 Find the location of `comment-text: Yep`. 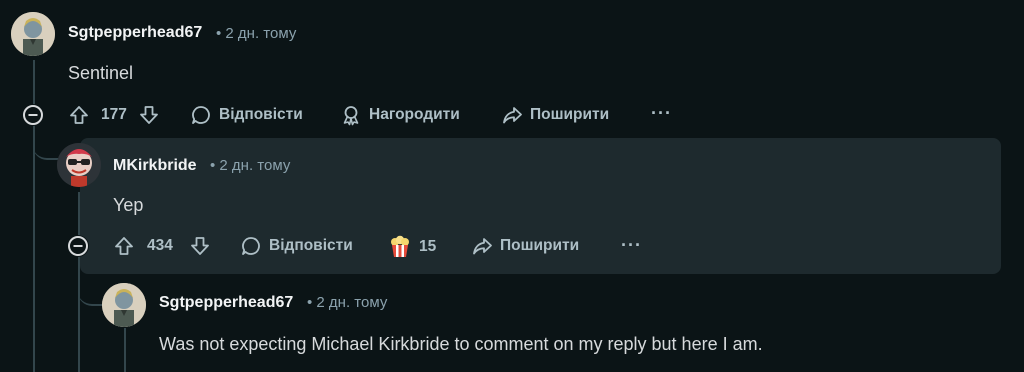

comment-text: Yep is located at coordinates (128, 205).